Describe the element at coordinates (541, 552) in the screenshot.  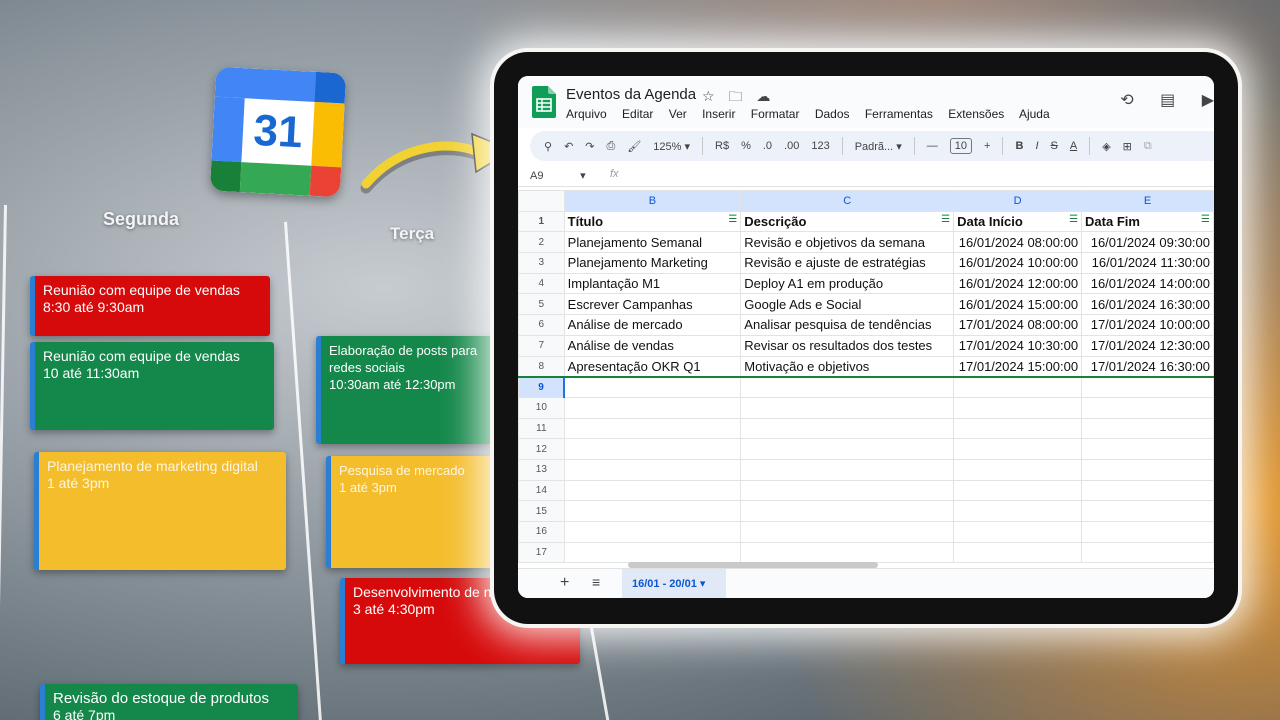
I see `row-header: 17` at that location.